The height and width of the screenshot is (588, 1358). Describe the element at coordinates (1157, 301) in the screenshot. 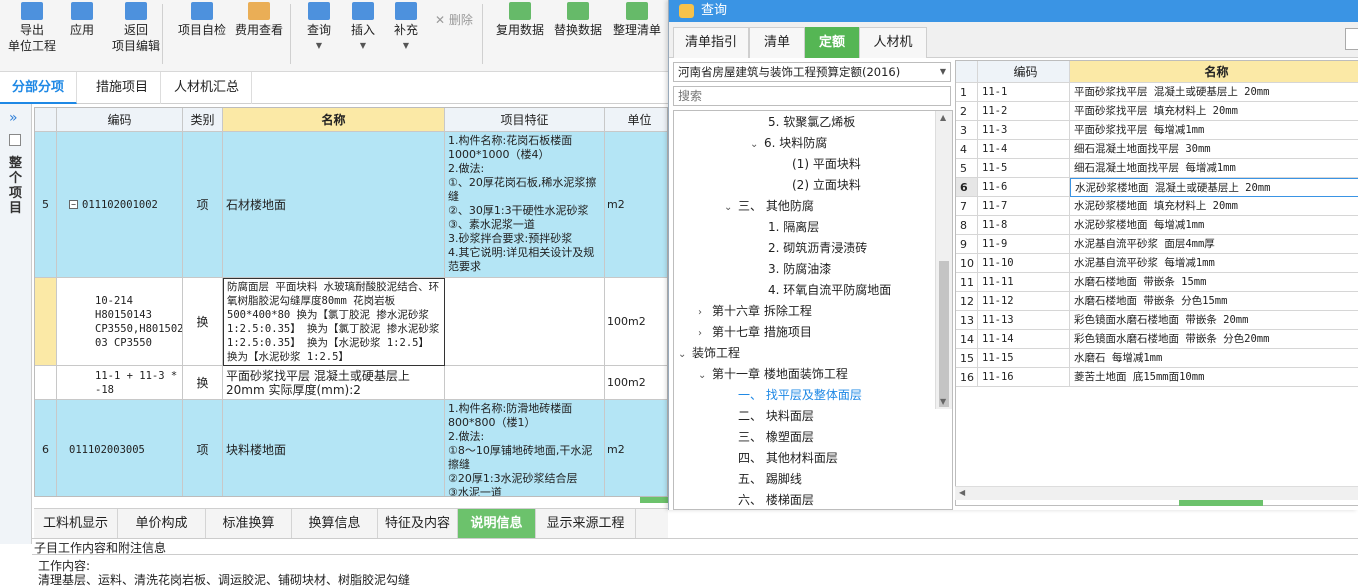

I see `result-row: 12 11-12 水磨石楼地面 带嵌条 分色15mm` at that location.